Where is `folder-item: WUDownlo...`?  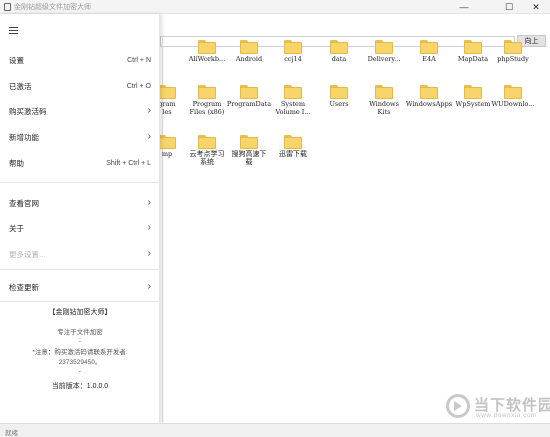
folder-item: WUDownlo... is located at coordinates (513, 97).